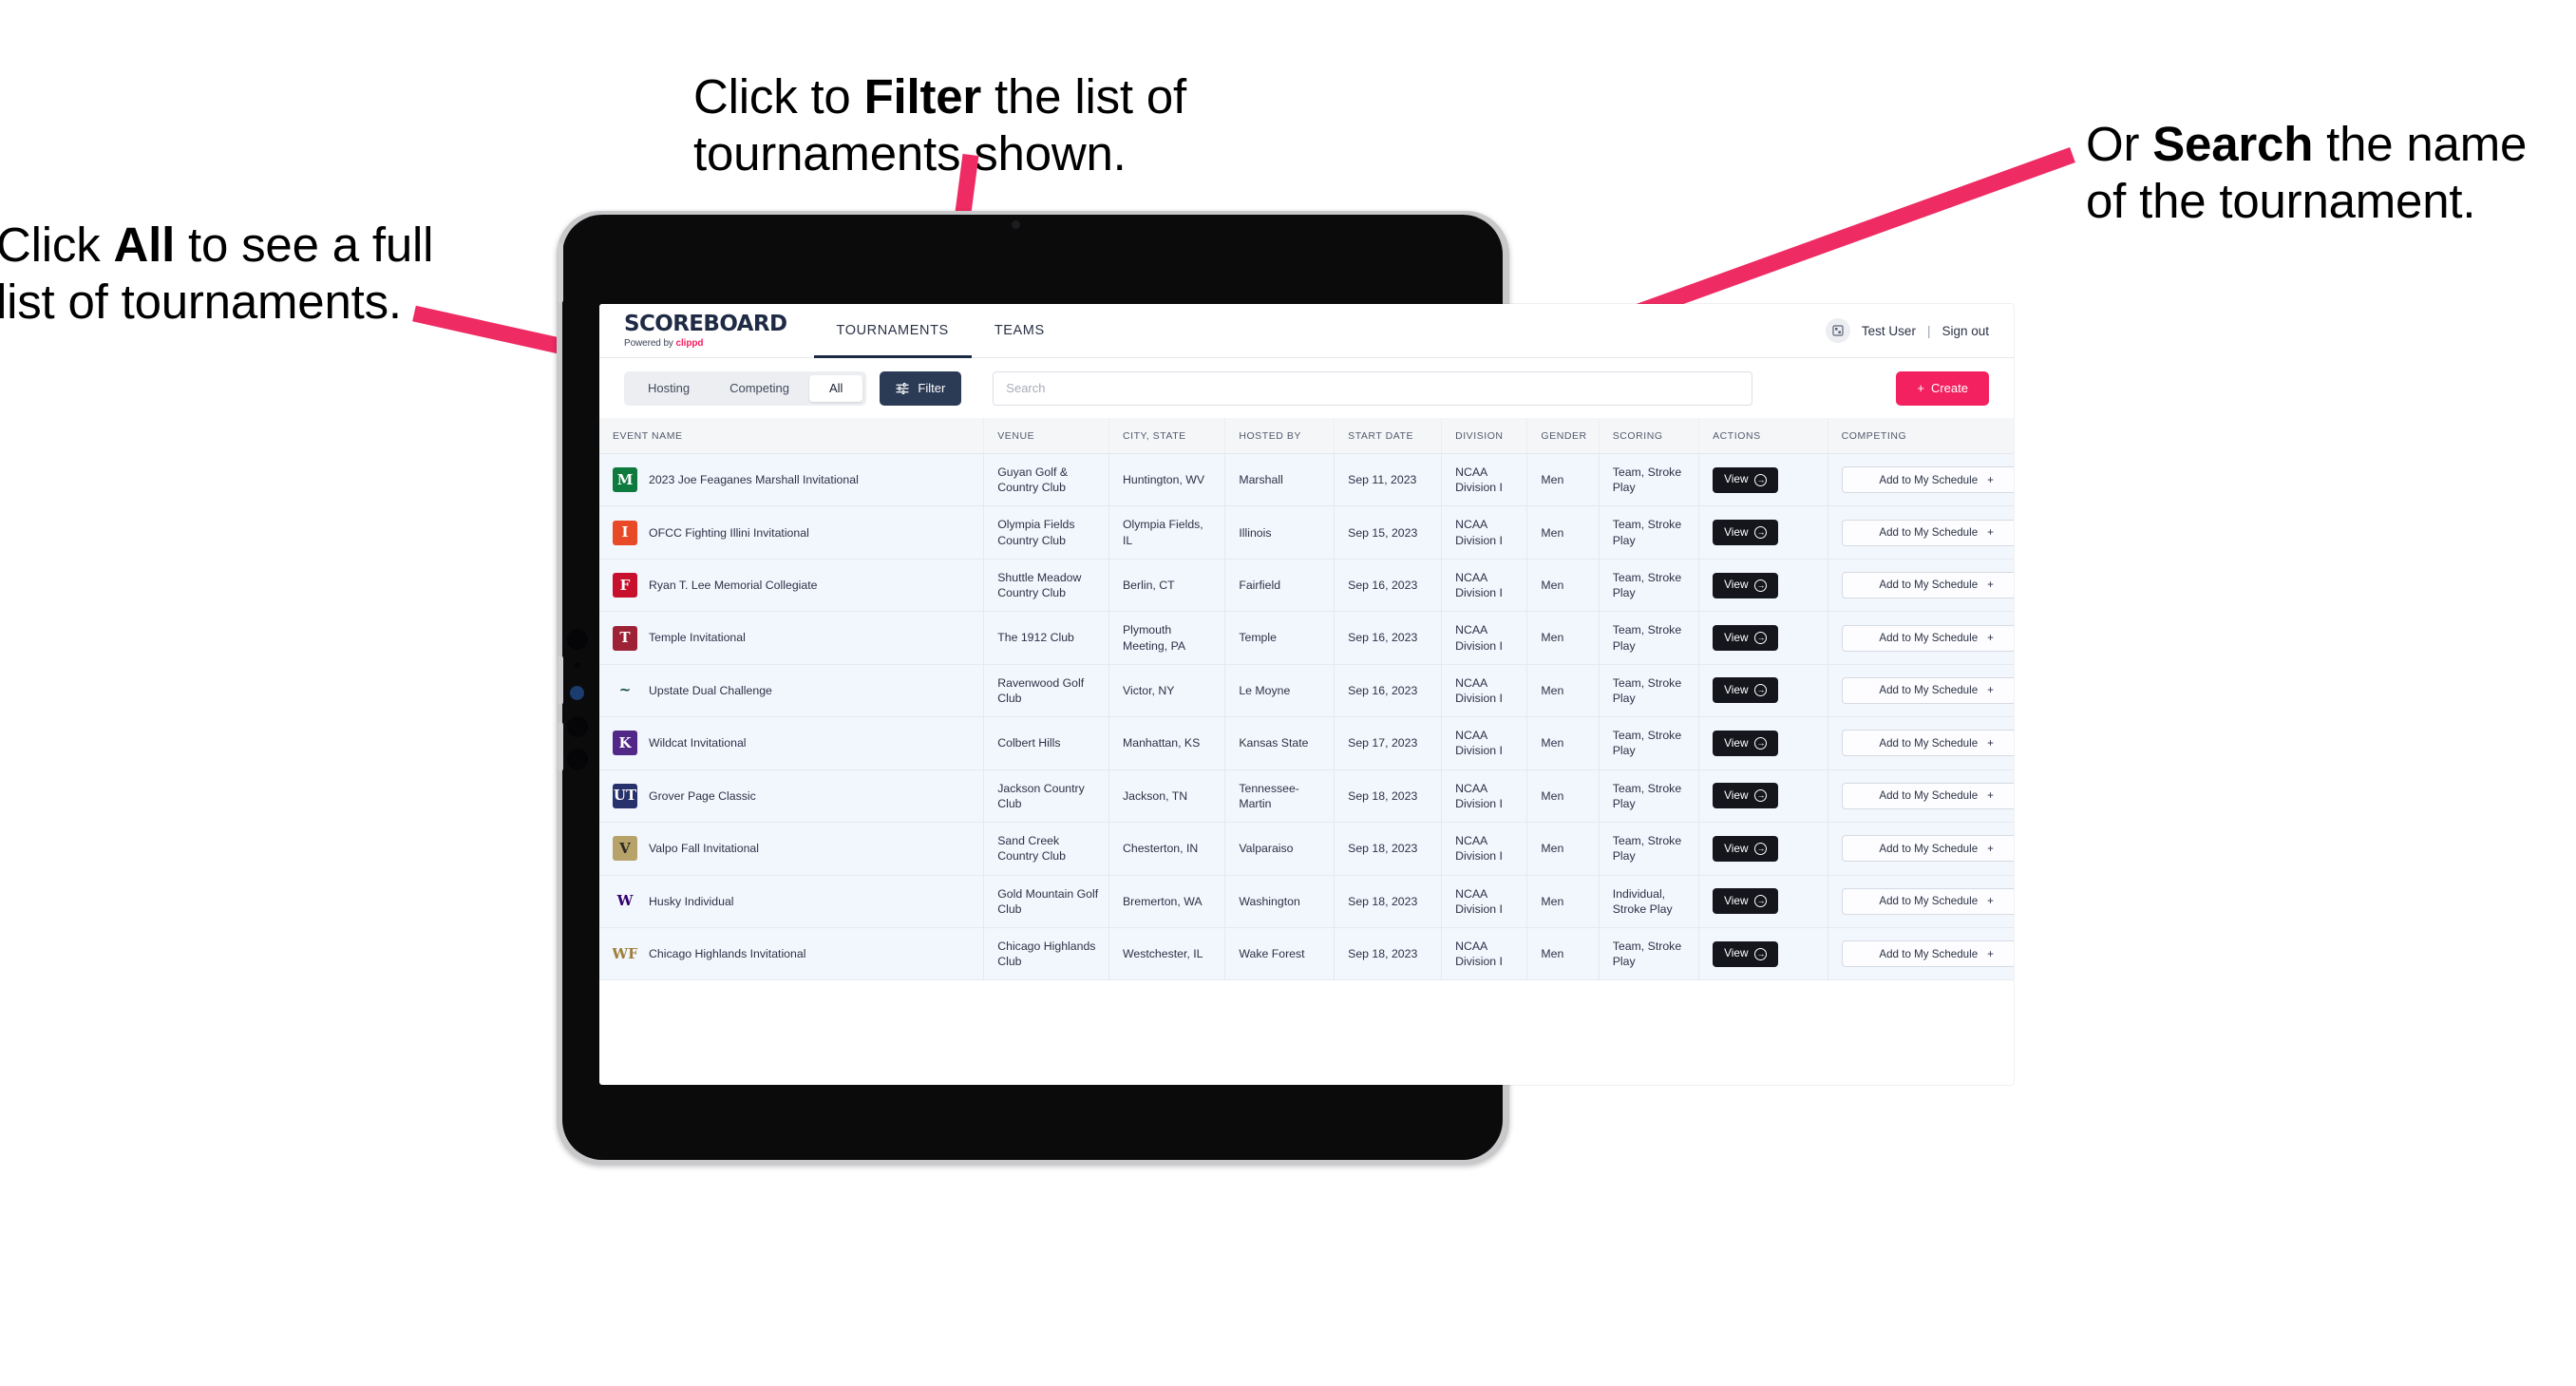 The width and height of the screenshot is (2576, 1386). Describe the element at coordinates (1046, 691) in the screenshot. I see `cell-venue: Ravenwood Golf Club` at that location.